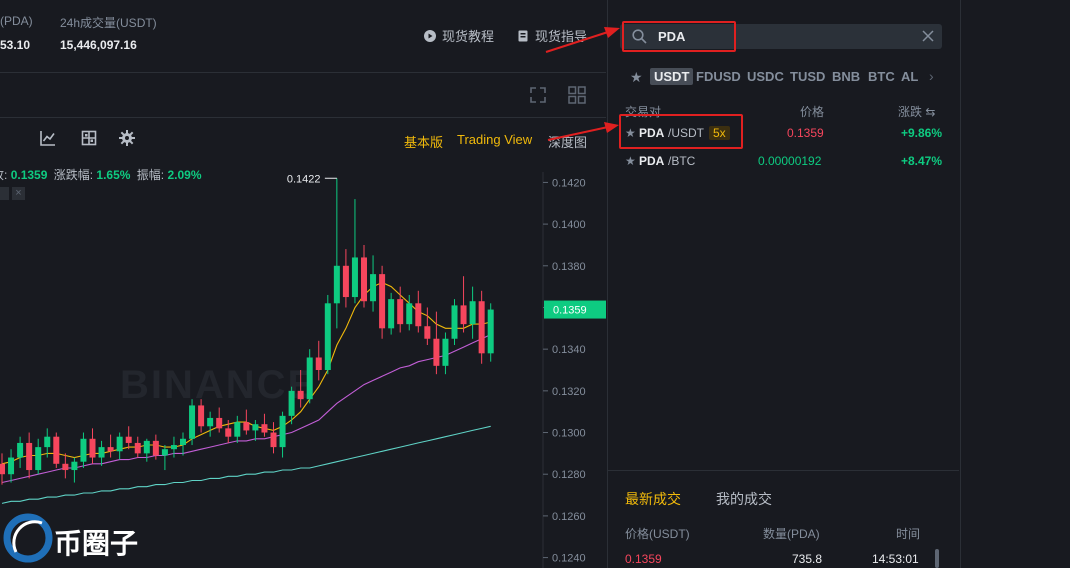 The image size is (1070, 568). I want to click on chevron-right-icon: ›, so click(931, 76).